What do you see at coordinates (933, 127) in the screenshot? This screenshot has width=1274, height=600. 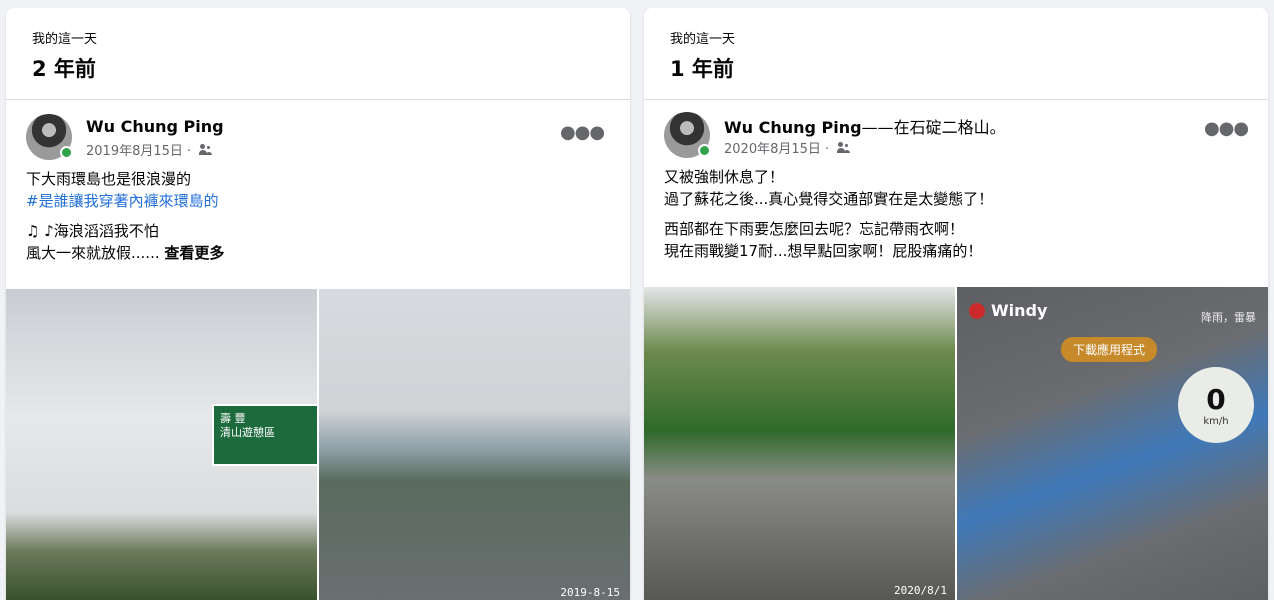 I see `check-in-location: ——在石碇二格山。` at bounding box center [933, 127].